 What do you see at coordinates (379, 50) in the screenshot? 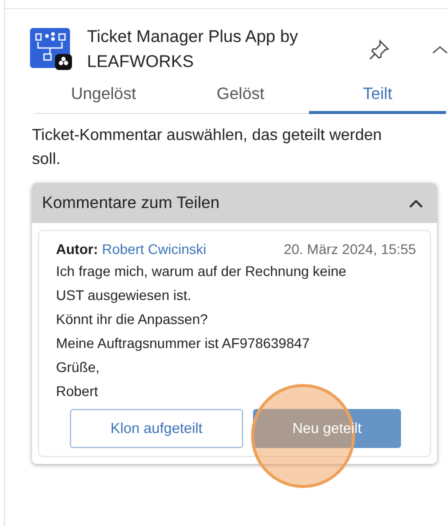
I see `pin-icon` at bounding box center [379, 50].